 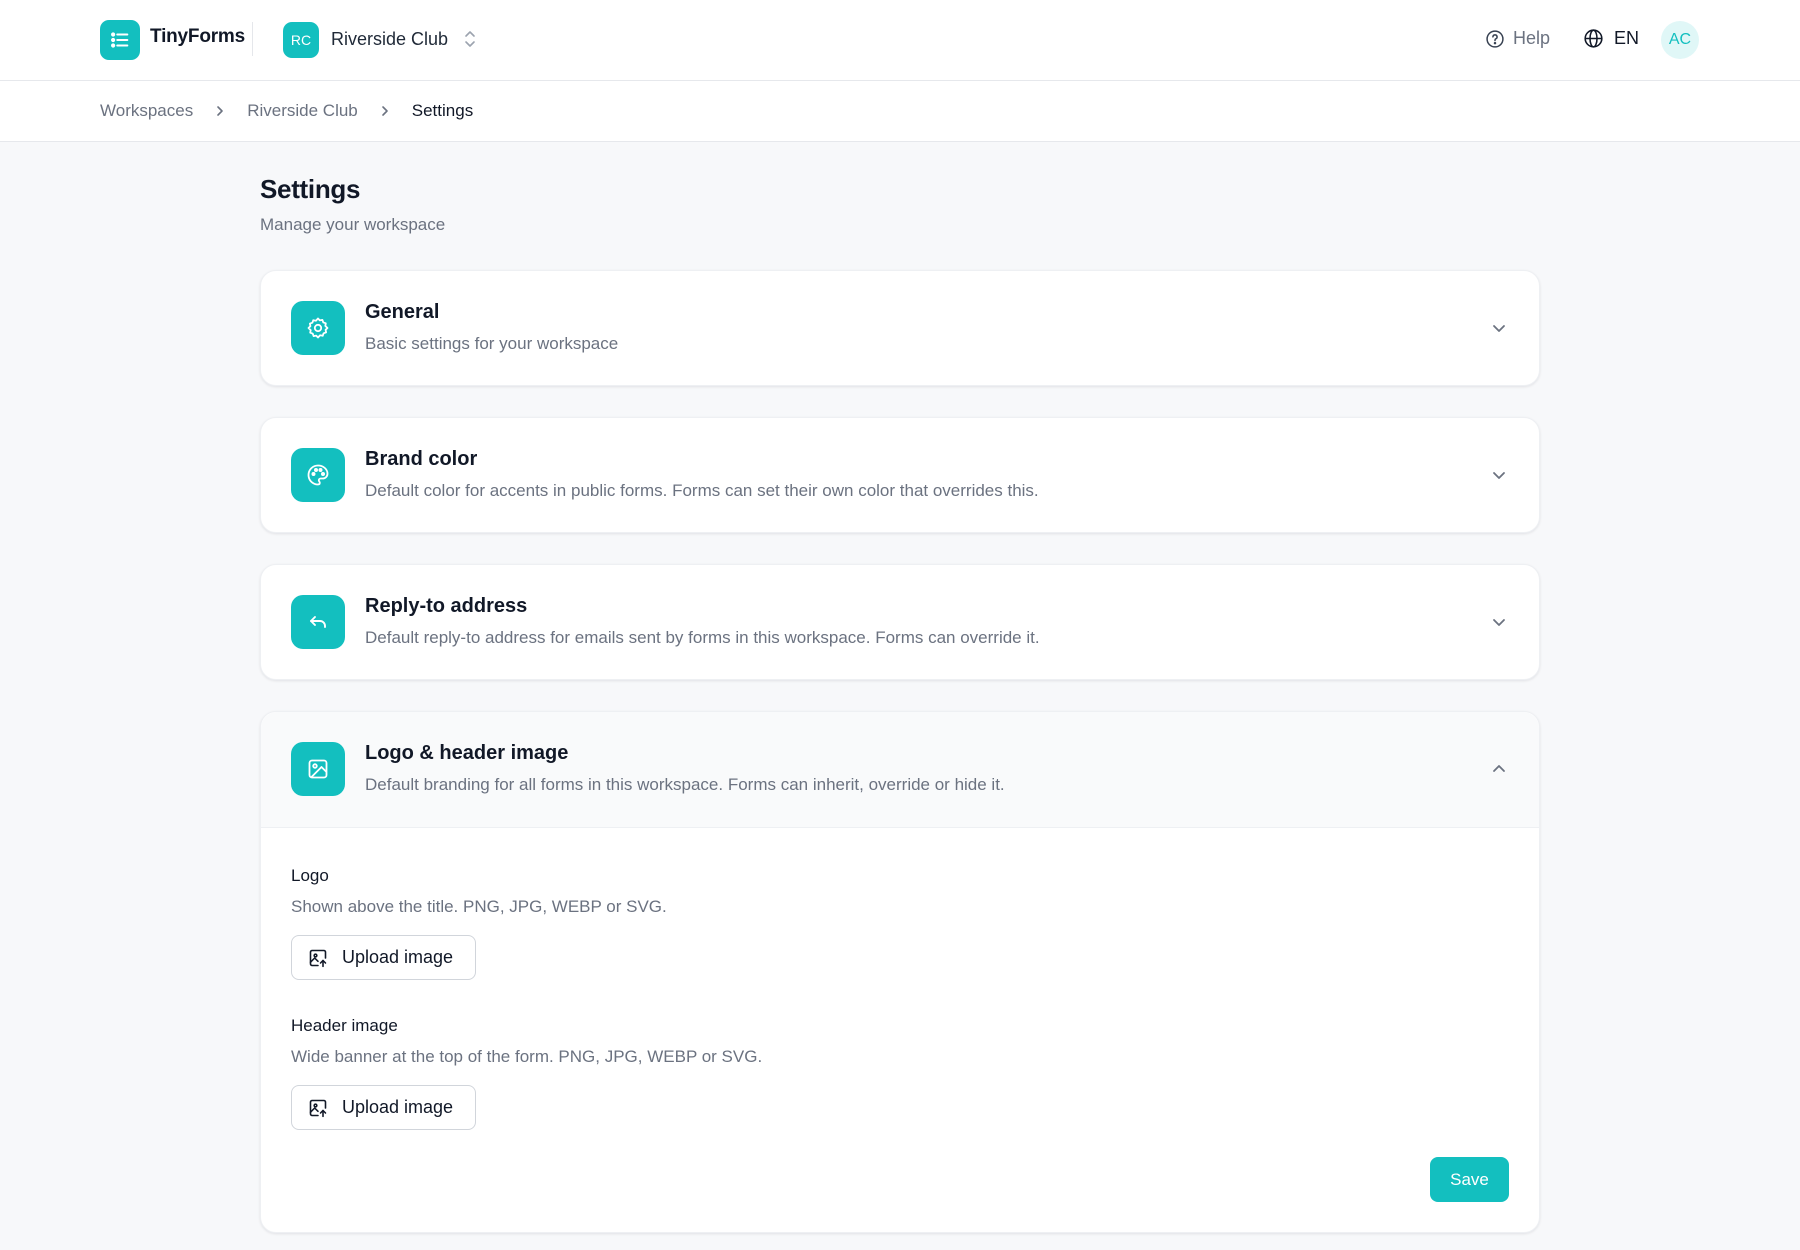 What do you see at coordinates (1680, 40) in the screenshot?
I see `user-avatar: AC` at bounding box center [1680, 40].